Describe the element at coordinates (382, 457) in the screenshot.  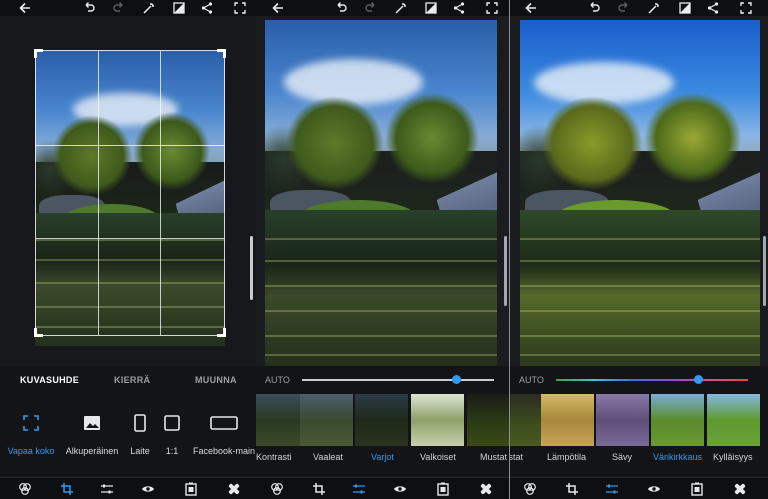
I see `option-label: Varjot` at that location.